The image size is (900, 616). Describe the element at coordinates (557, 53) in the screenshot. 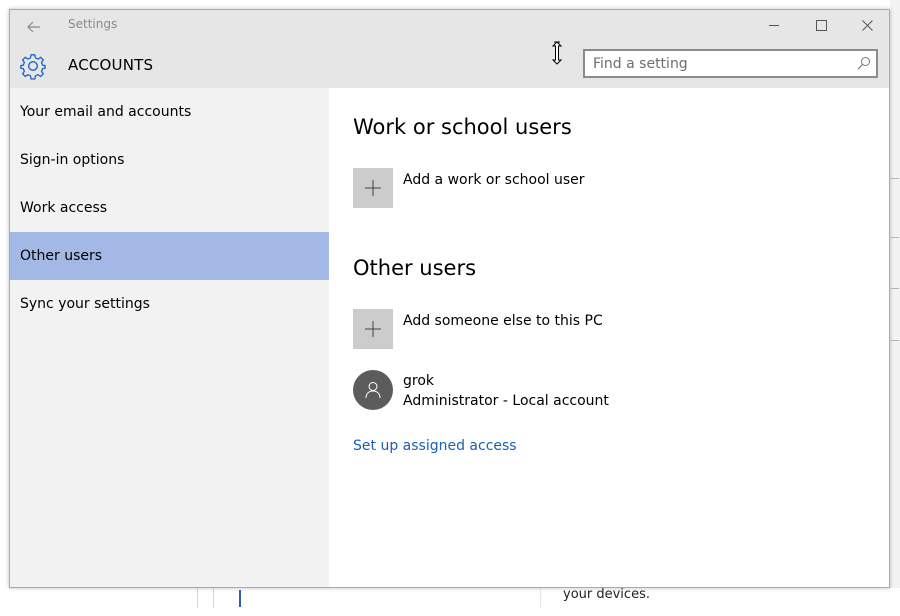

I see `resize-cursor-icon` at that location.